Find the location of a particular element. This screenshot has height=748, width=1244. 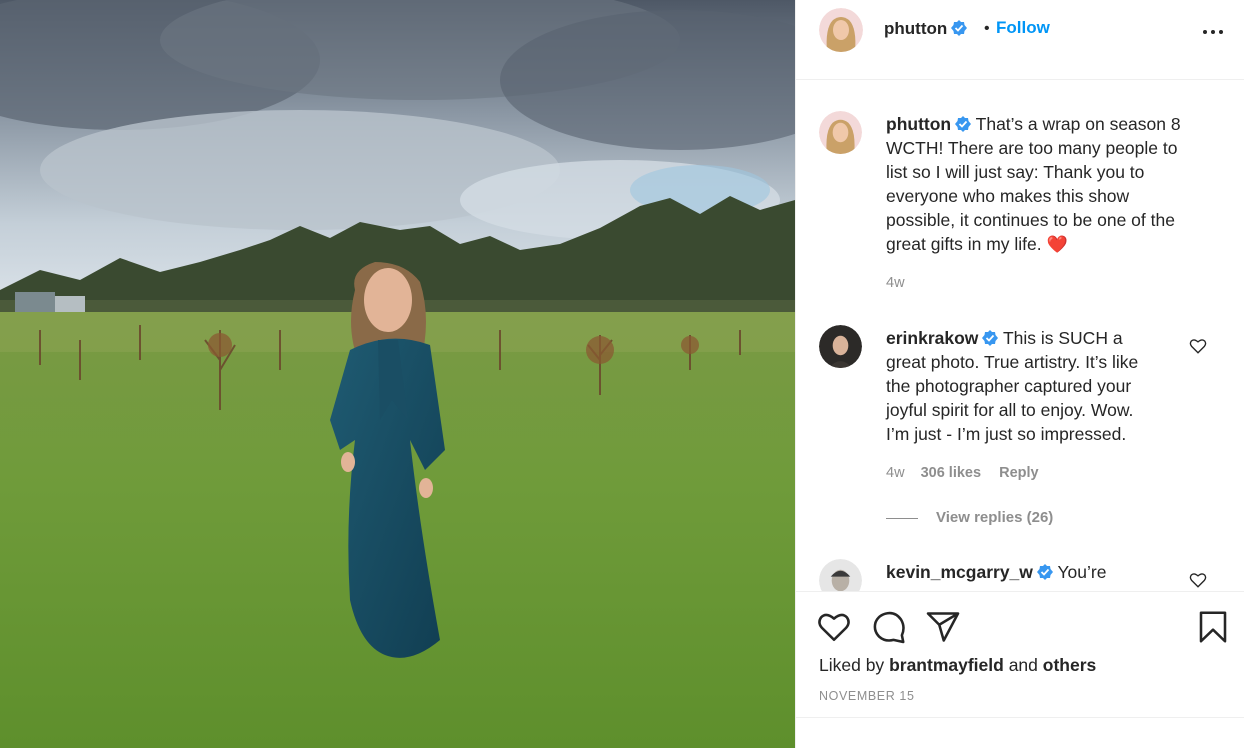

post-author-username: phutton is located at coordinates (926, 29).